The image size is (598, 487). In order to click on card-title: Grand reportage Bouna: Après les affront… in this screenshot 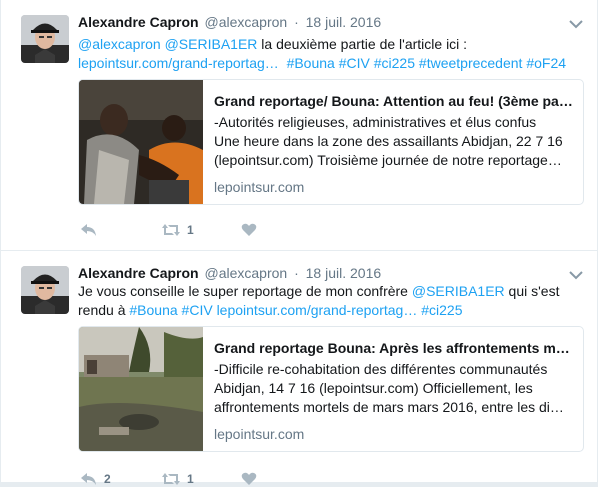, I will do `click(394, 348)`.